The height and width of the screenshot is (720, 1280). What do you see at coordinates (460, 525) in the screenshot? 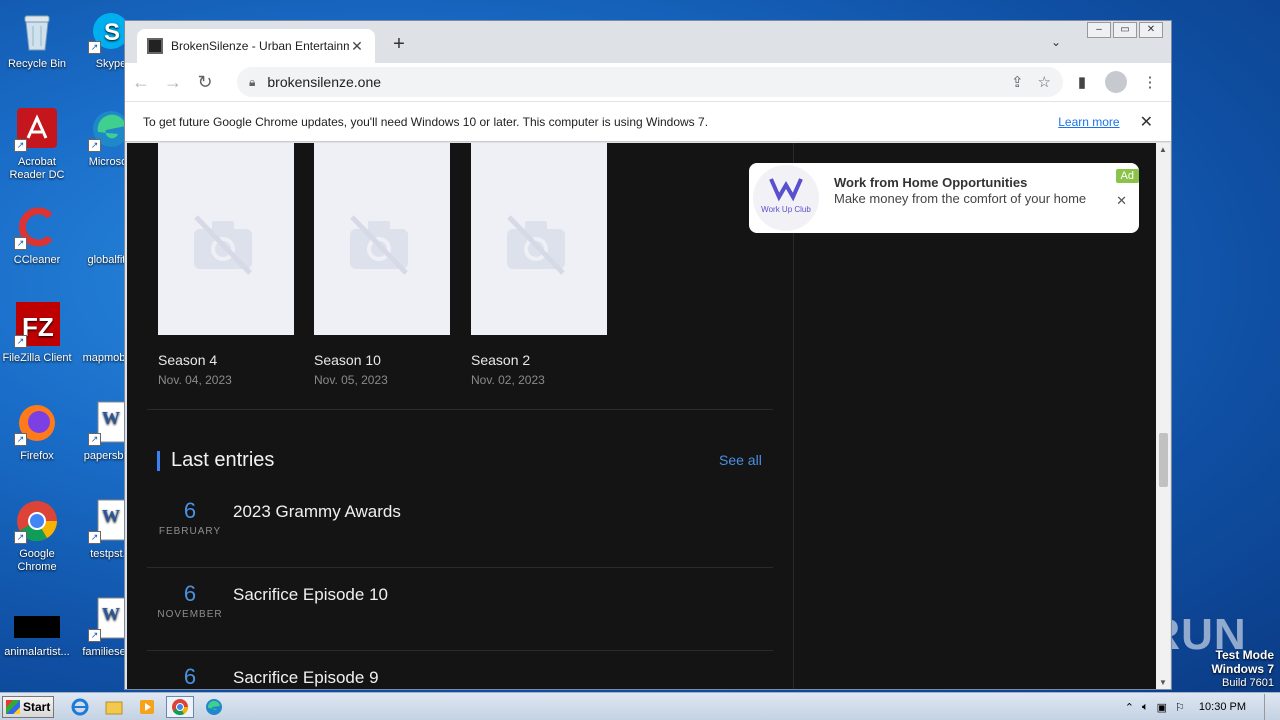
I see `entry-item: 6 FEBRUARY 2023 Grammy Awards` at bounding box center [460, 525].